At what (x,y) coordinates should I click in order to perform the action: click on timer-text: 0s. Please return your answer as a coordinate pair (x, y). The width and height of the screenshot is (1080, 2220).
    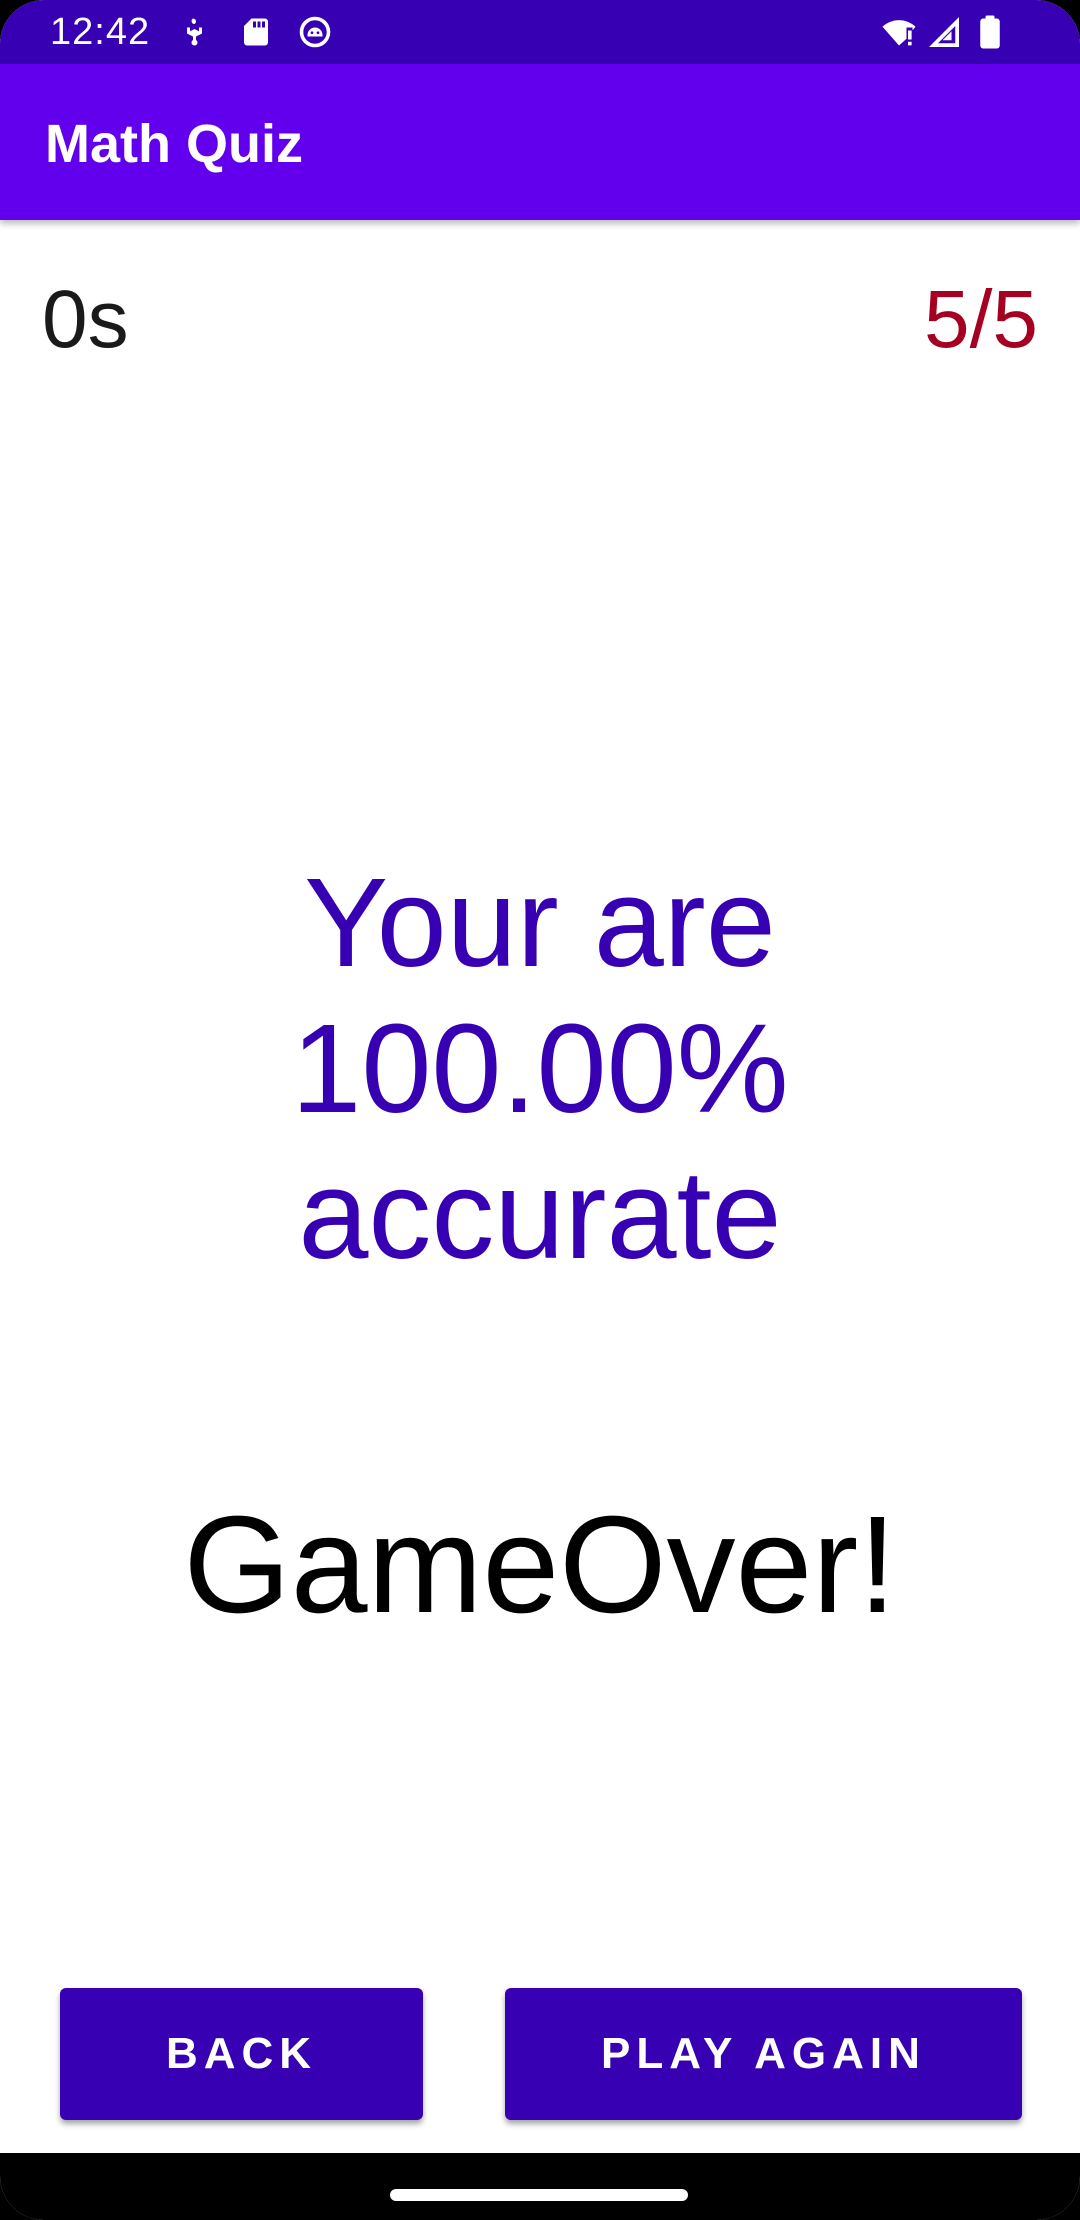
    Looking at the image, I should click on (85, 319).